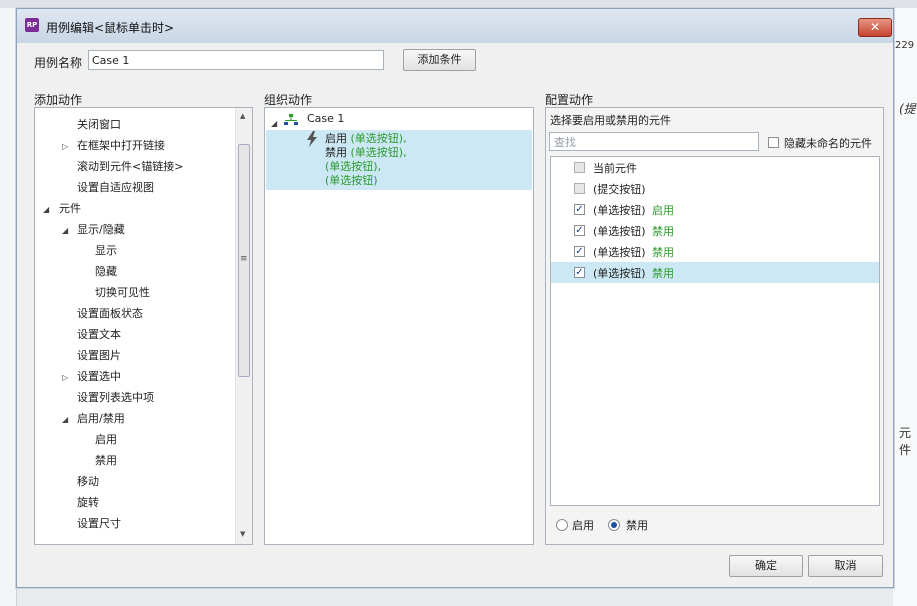  What do you see at coordinates (353, 166) in the screenshot?
I see `action-line: (单选按钮),` at bounding box center [353, 166].